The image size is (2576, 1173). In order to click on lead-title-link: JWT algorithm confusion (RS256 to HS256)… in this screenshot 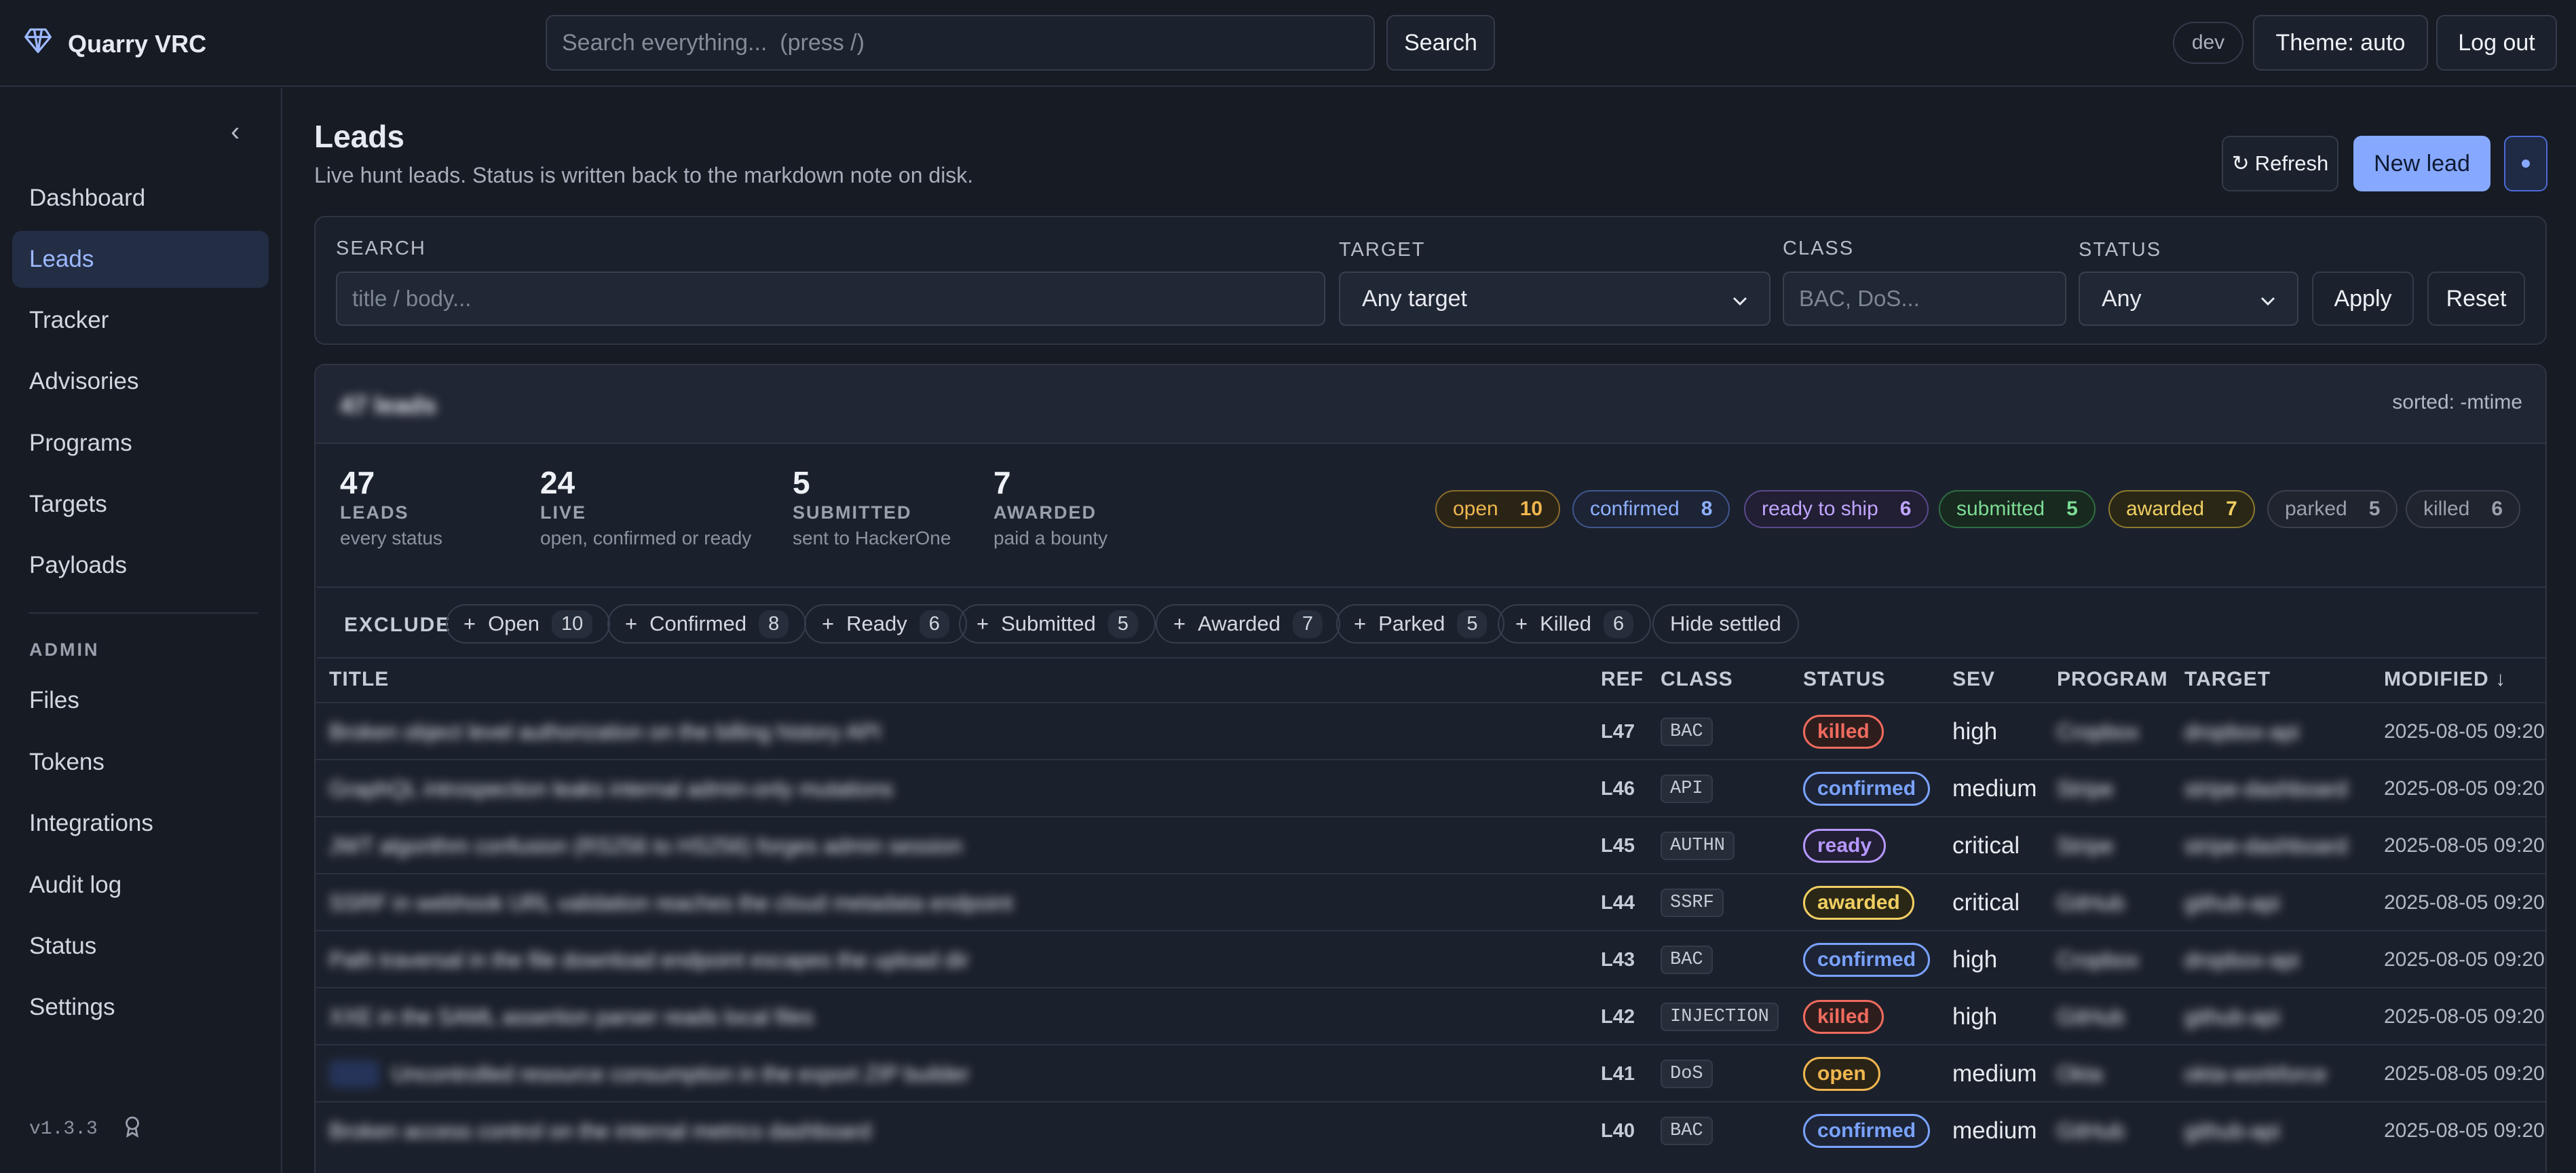, I will do `click(645, 846)`.